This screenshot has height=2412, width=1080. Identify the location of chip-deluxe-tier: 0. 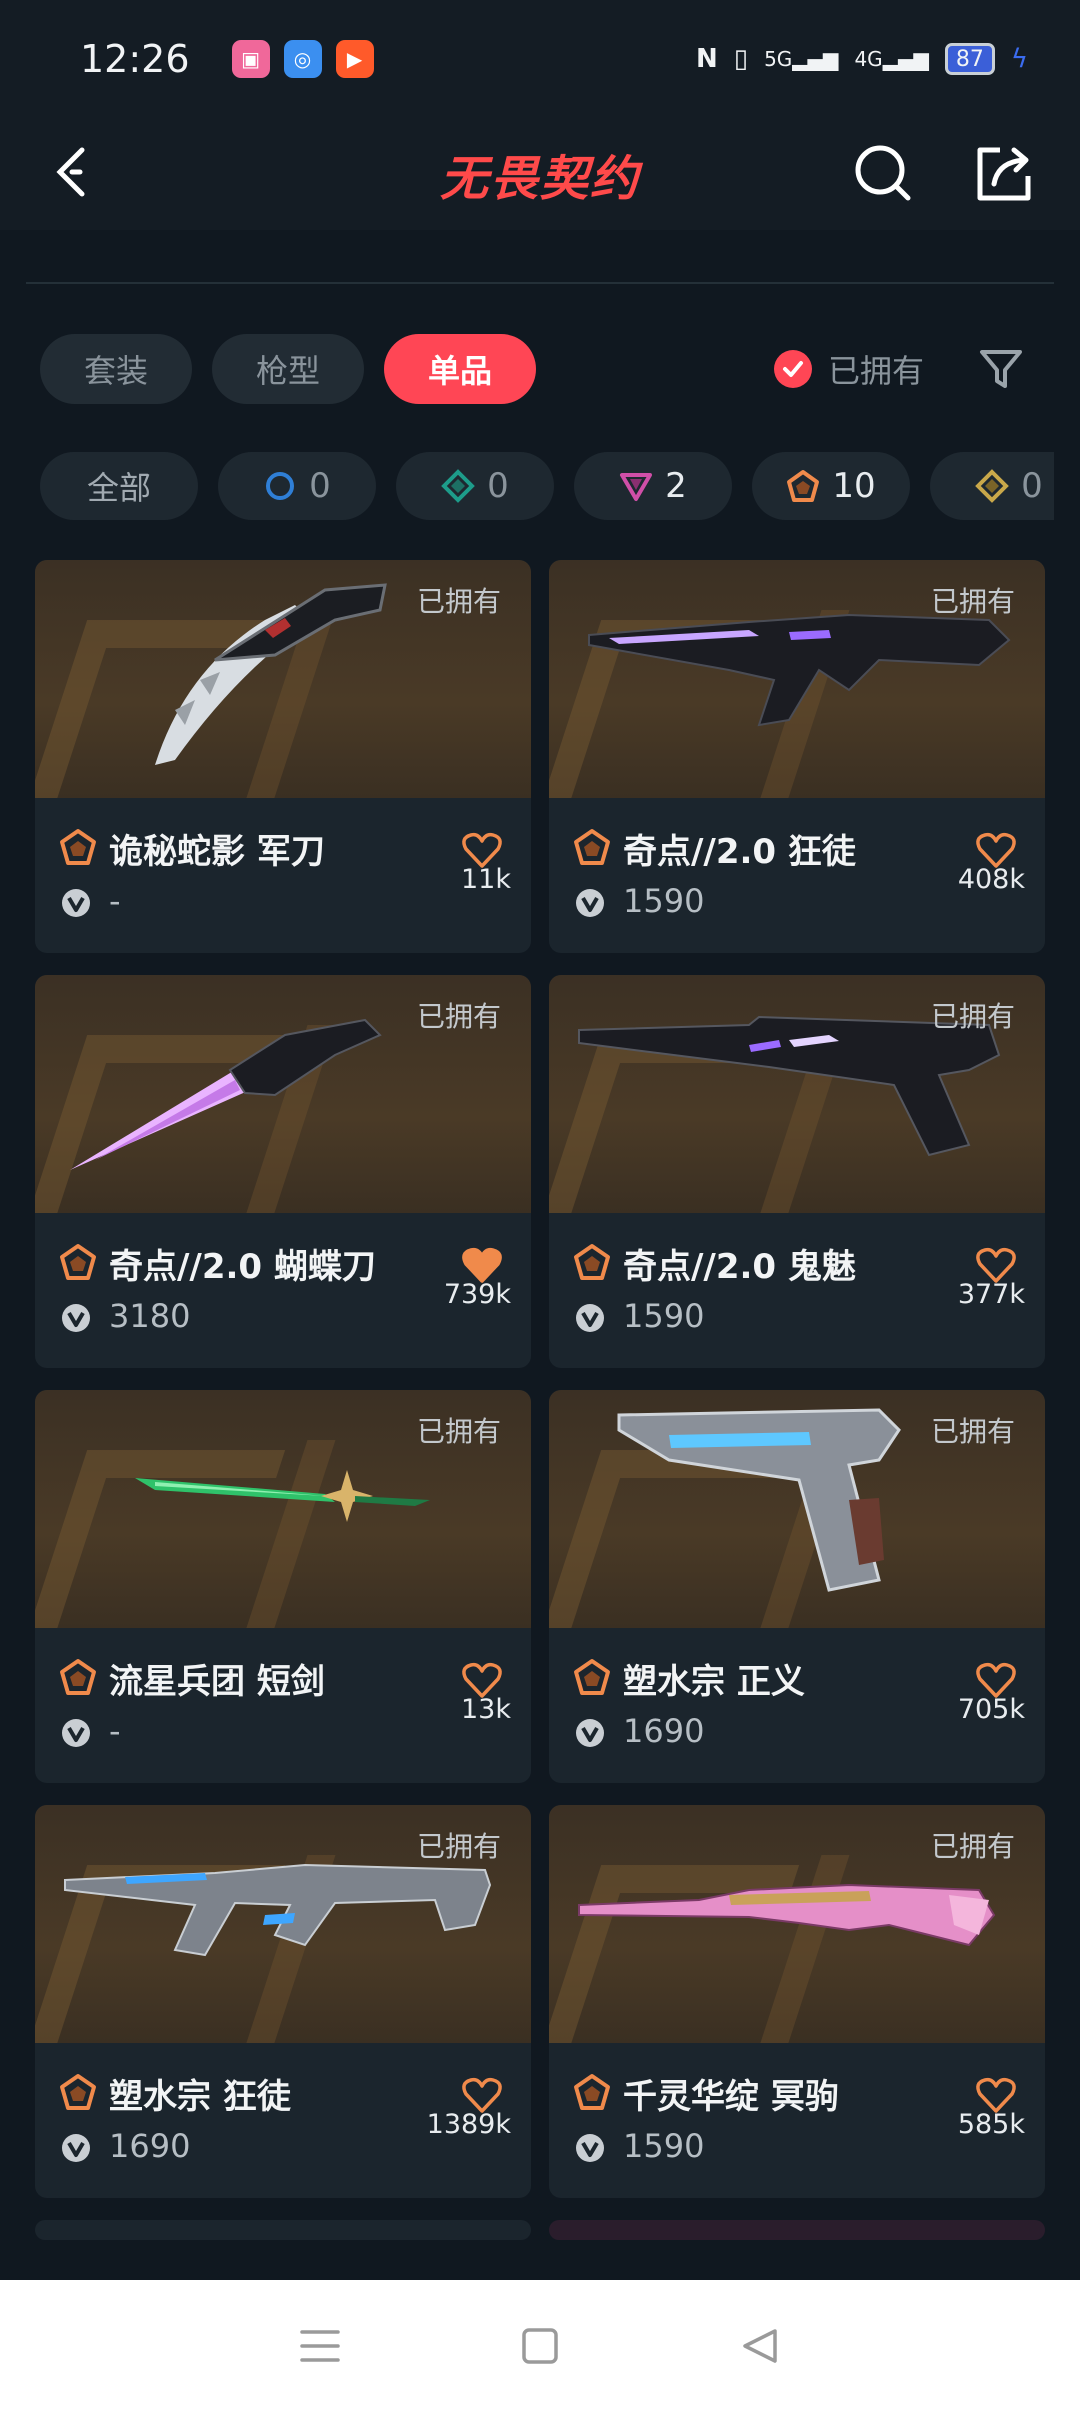
(475, 486).